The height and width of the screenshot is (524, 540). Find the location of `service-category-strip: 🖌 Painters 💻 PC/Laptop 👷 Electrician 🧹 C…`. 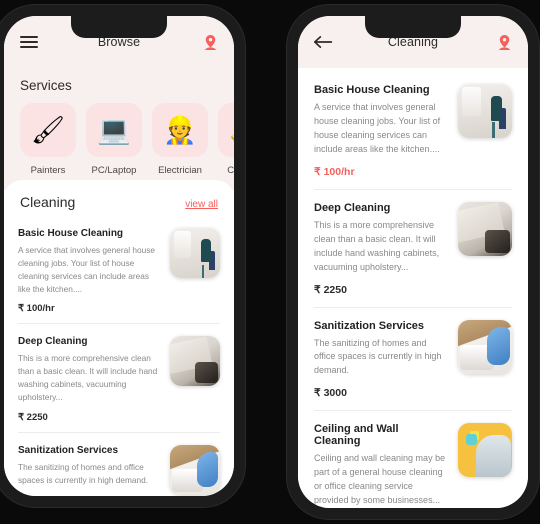

service-category-strip: 🖌 Painters 💻 PC/Laptop 👷 Electrician 🧹 C… is located at coordinates (119, 139).